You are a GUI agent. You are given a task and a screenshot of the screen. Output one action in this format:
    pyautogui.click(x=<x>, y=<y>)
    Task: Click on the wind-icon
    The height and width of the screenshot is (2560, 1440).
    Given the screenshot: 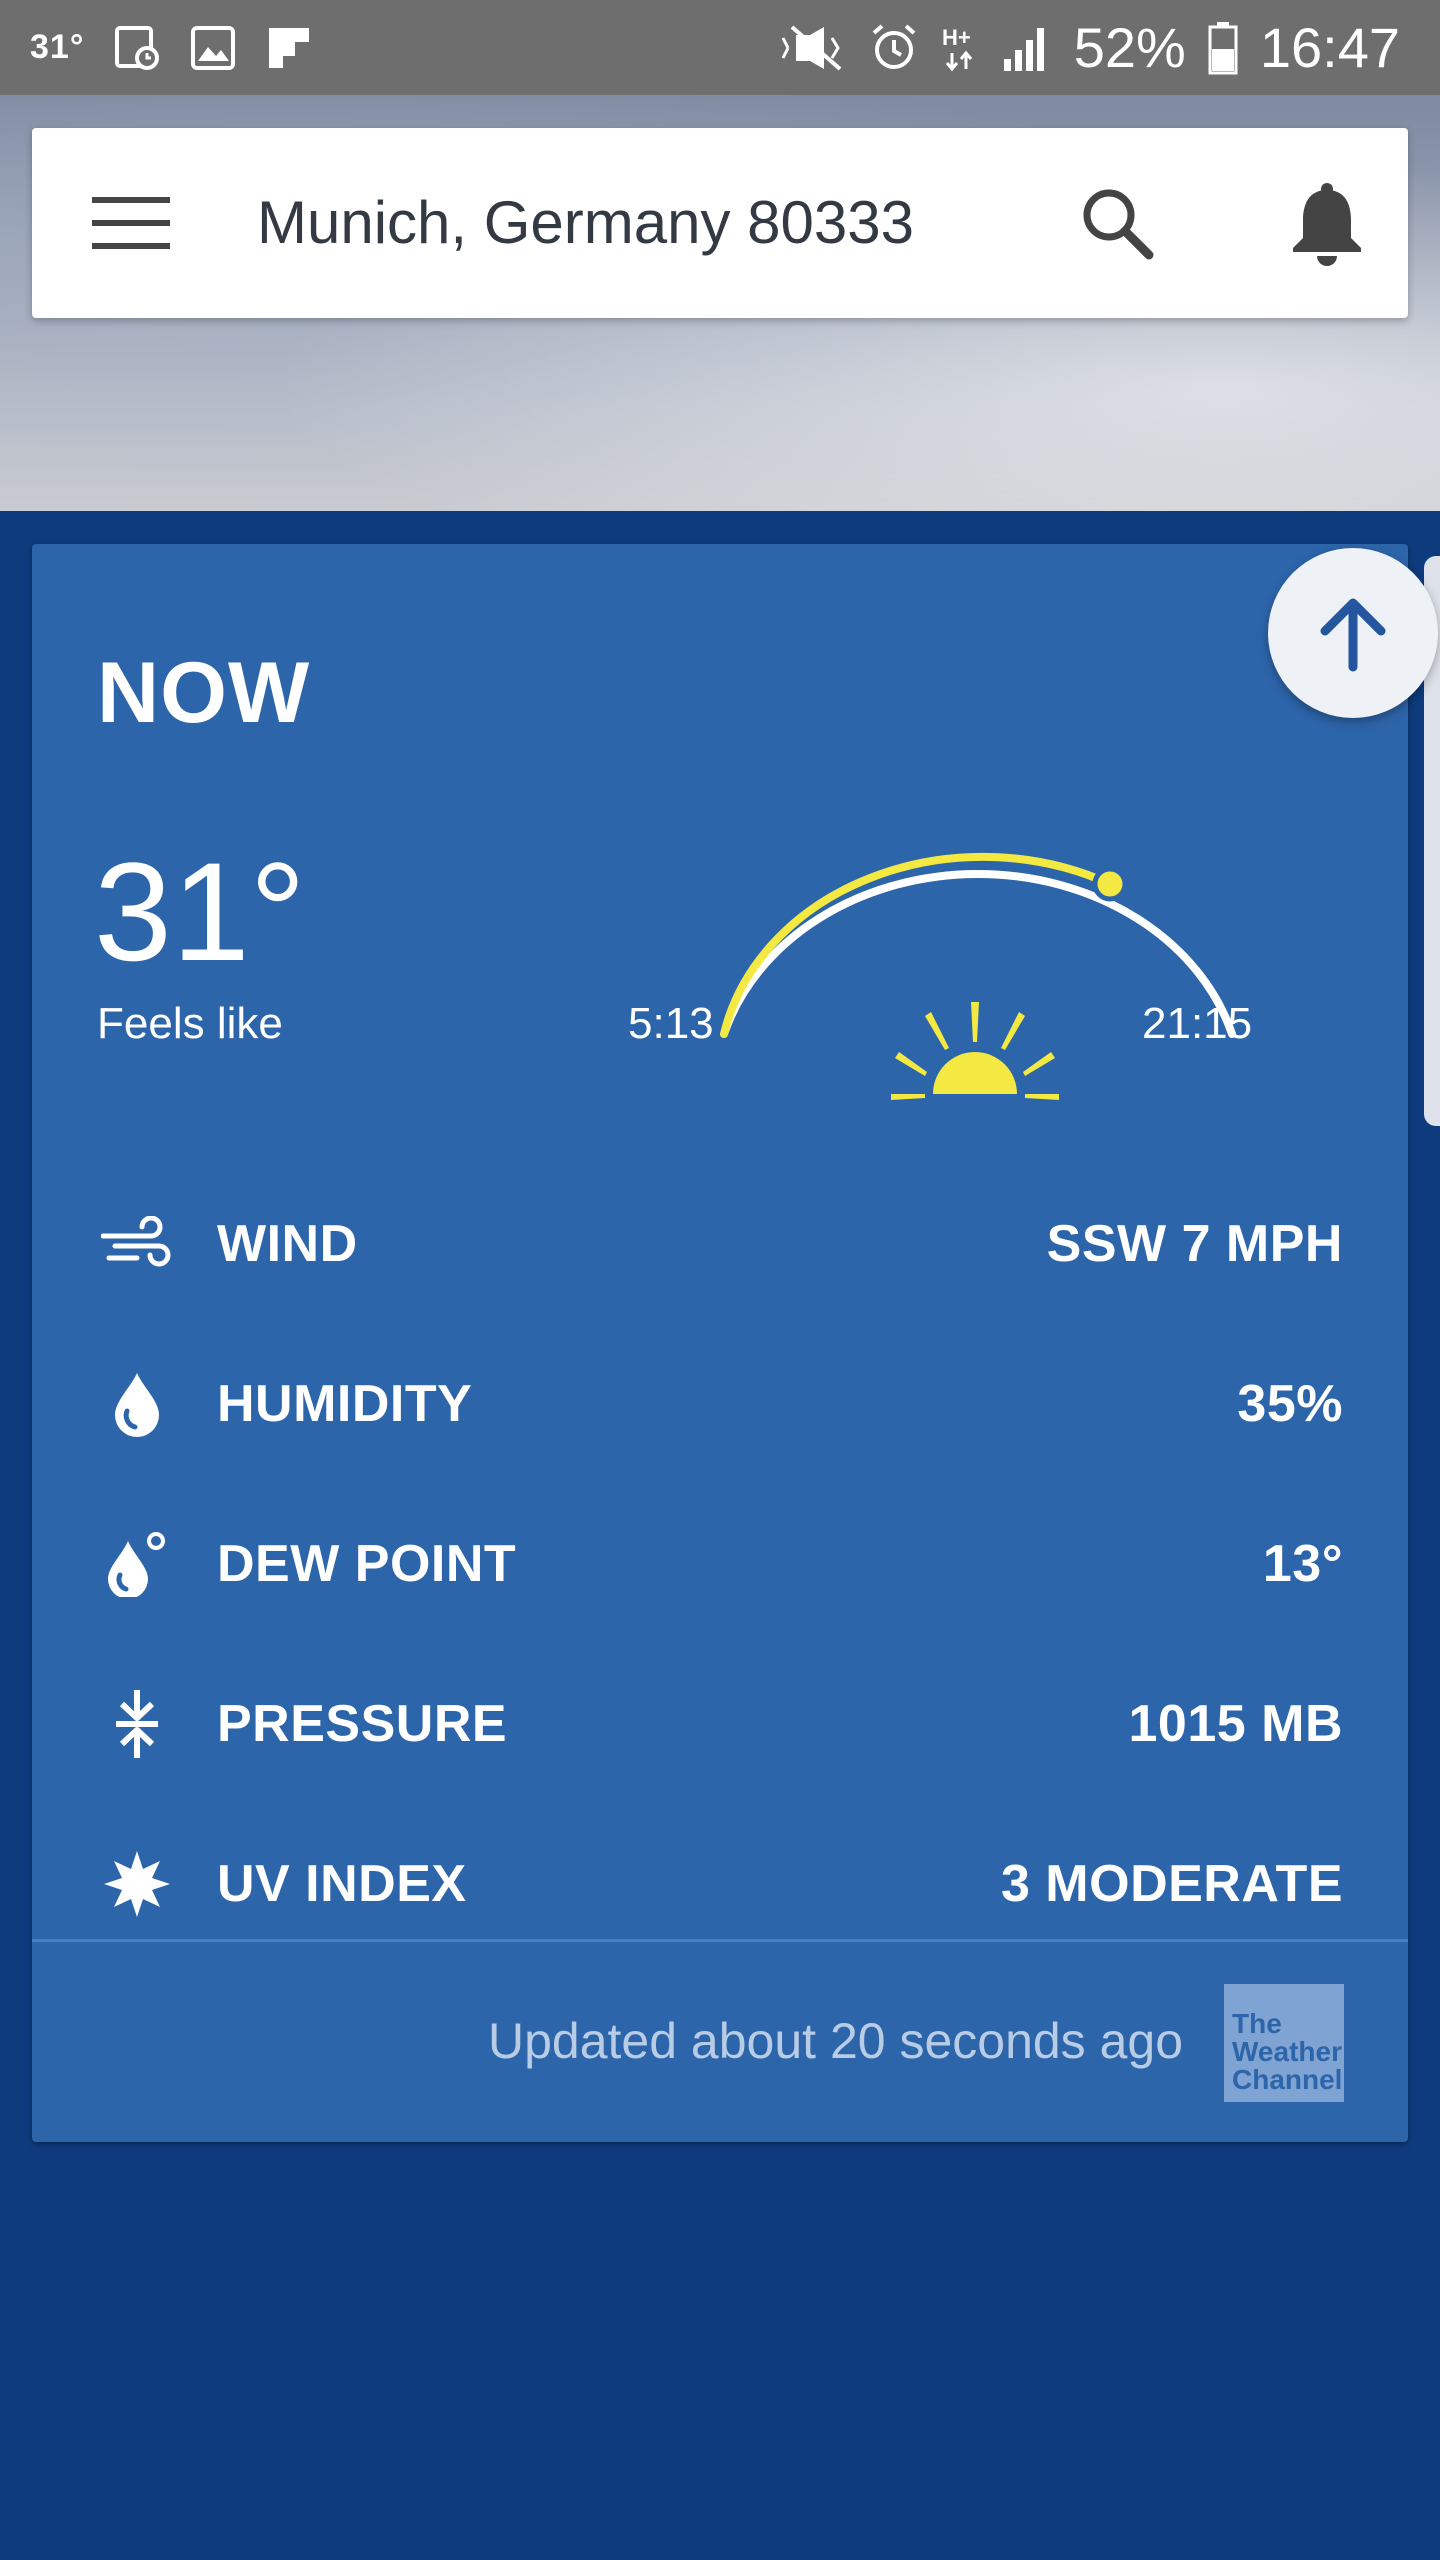 What is the action you would take?
    pyautogui.click(x=137, y=1244)
    